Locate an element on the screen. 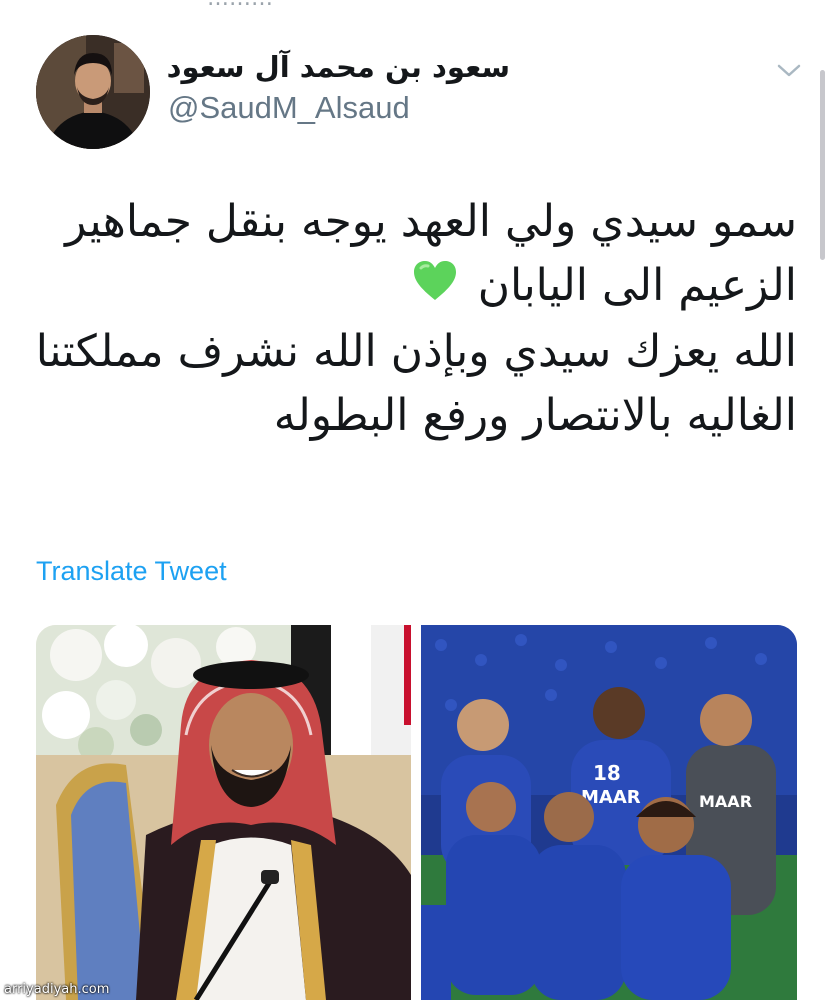 Image resolution: width=833 pixels, height=1000 pixels. author-display-name: سعود بن محمد آل سعود is located at coordinates (337, 67).